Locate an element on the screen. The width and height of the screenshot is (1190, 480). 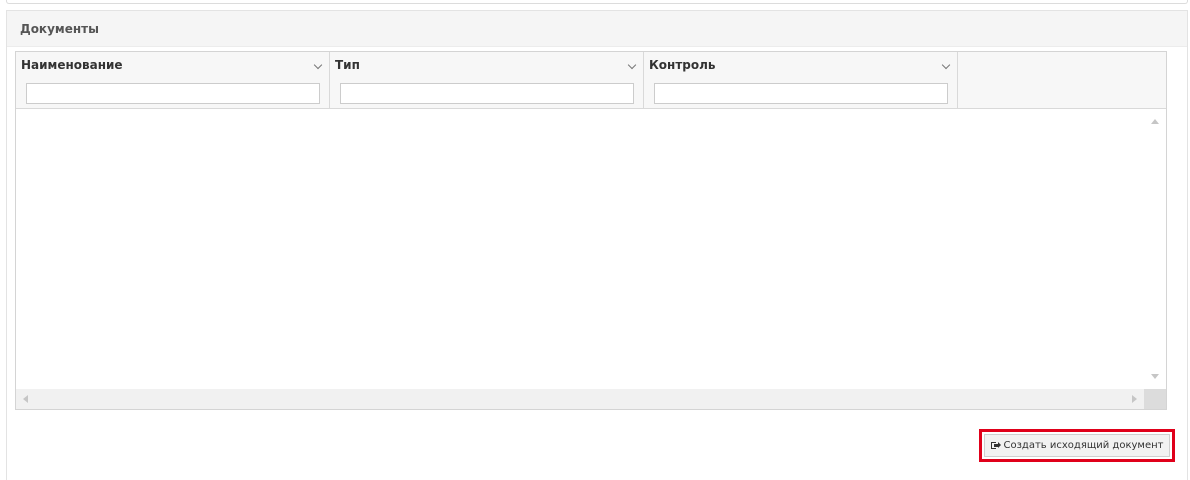
scroll-right-icon is located at coordinates (1134, 399).